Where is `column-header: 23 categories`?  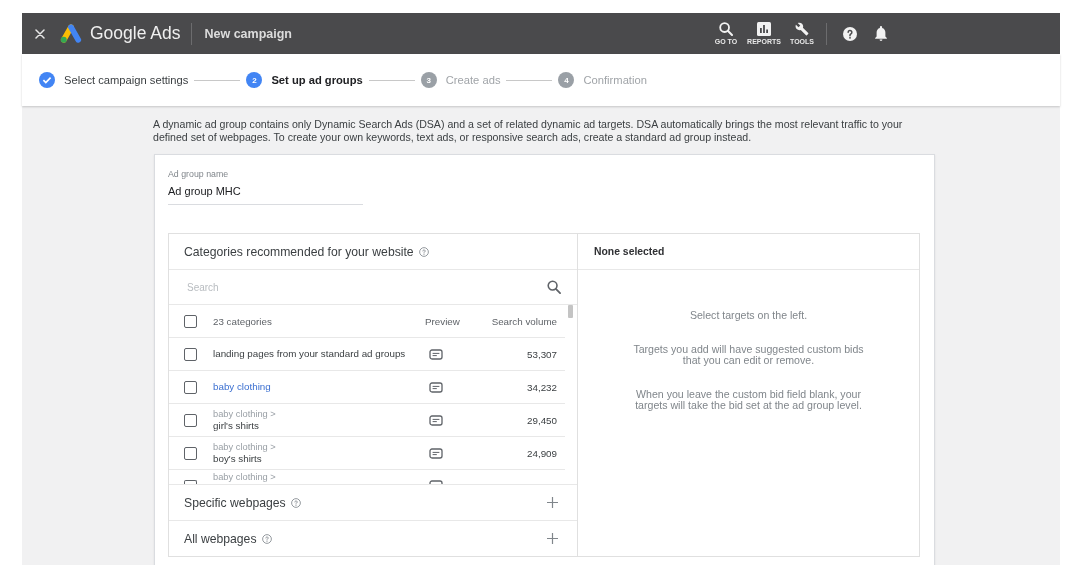
column-header: 23 categories is located at coordinates (243, 321).